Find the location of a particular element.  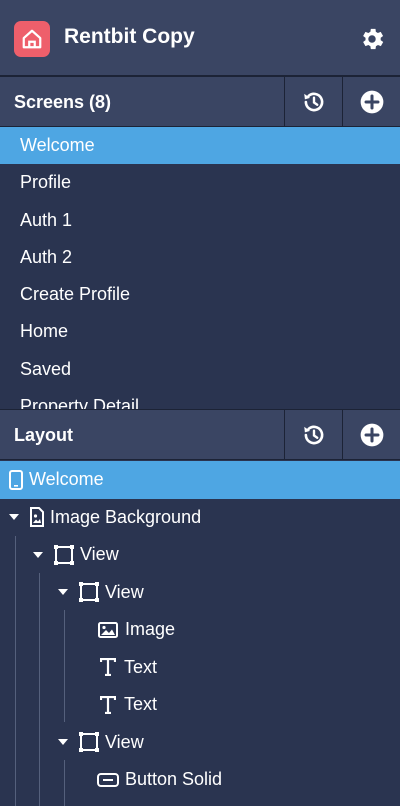

layout-title: Layout is located at coordinates (44, 435).